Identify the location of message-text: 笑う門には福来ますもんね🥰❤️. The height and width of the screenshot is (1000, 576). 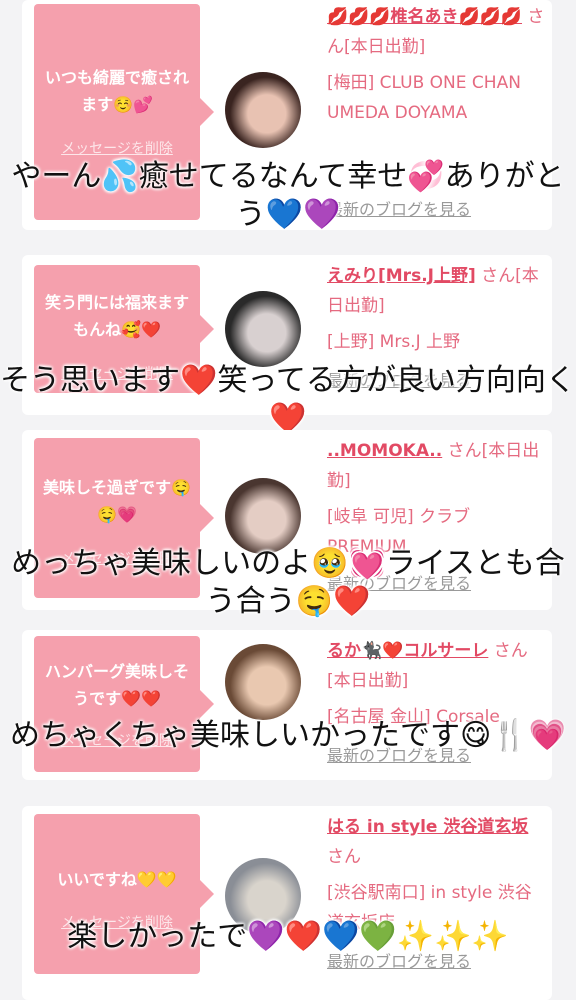
(116, 316).